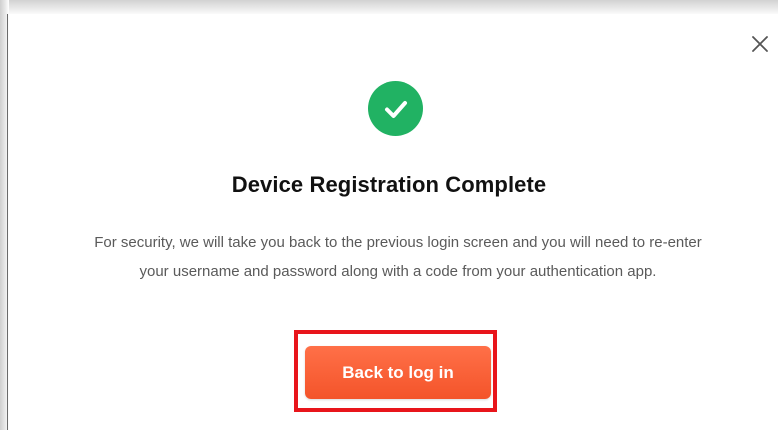 The width and height of the screenshot is (778, 430). I want to click on checkmark-icon, so click(395, 109).